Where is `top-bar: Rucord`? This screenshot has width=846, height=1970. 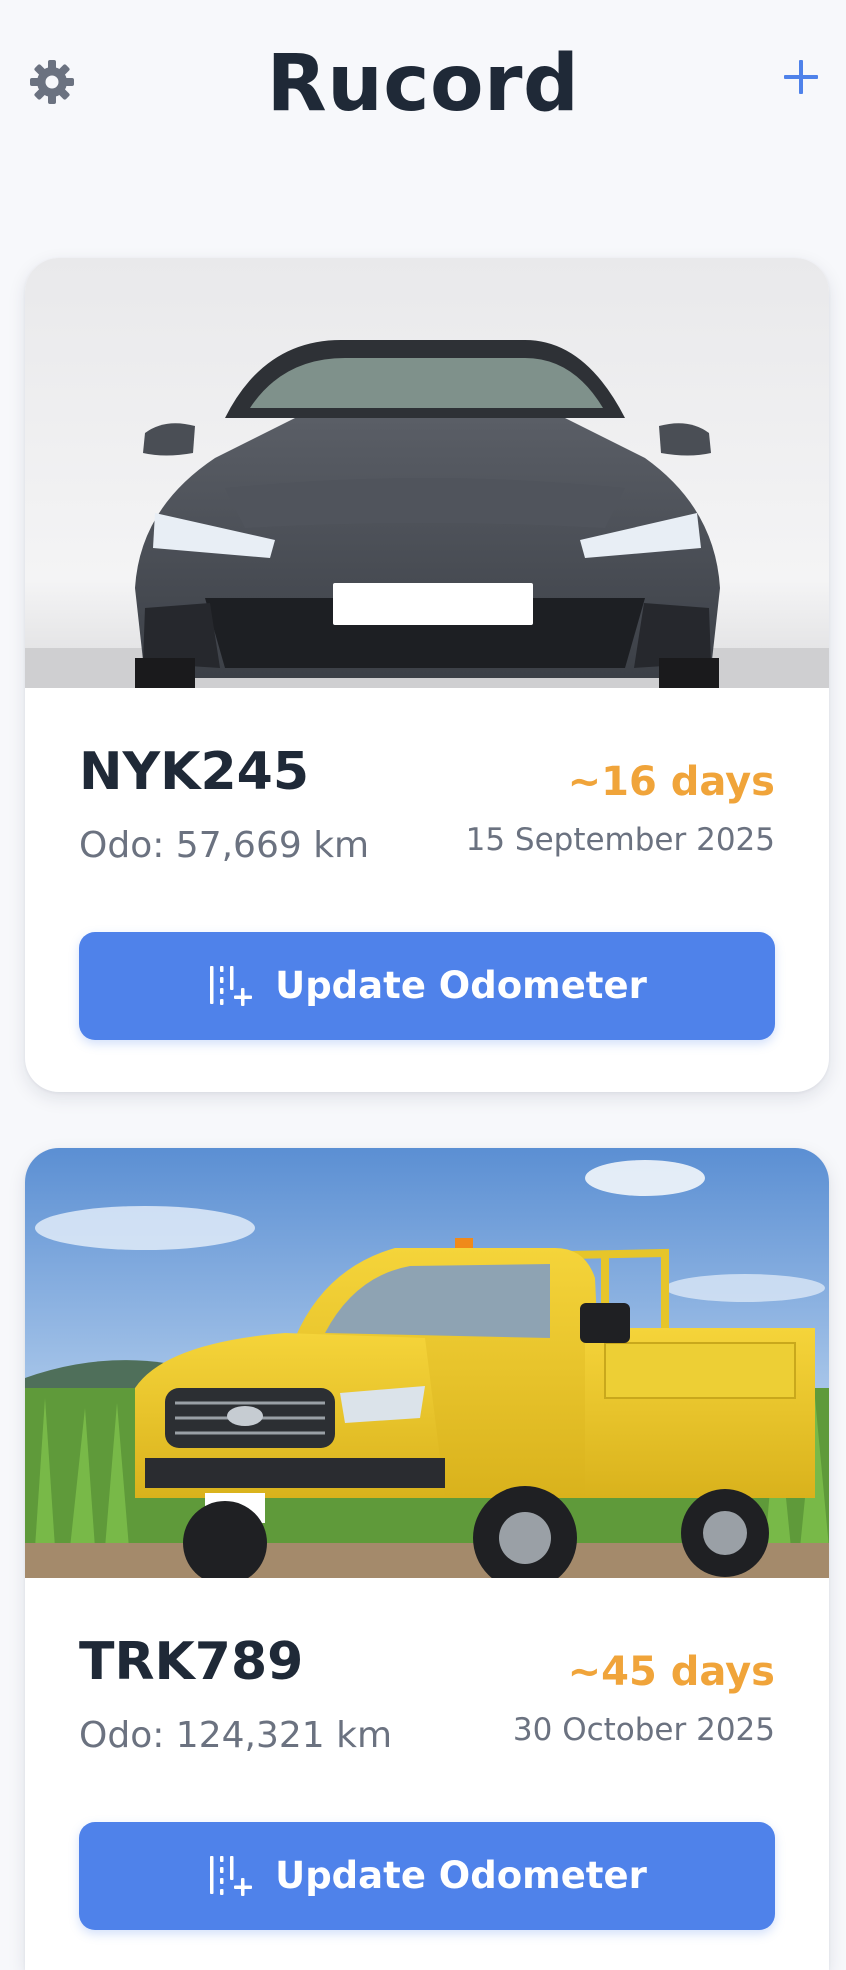
top-bar: Rucord is located at coordinates (423, 85).